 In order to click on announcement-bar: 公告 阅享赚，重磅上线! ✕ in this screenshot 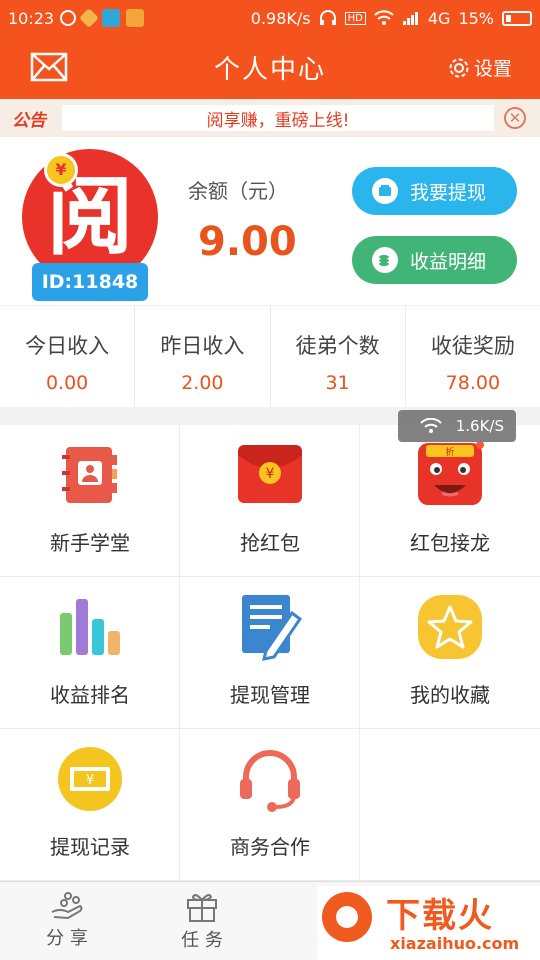, I will do `click(270, 118)`.